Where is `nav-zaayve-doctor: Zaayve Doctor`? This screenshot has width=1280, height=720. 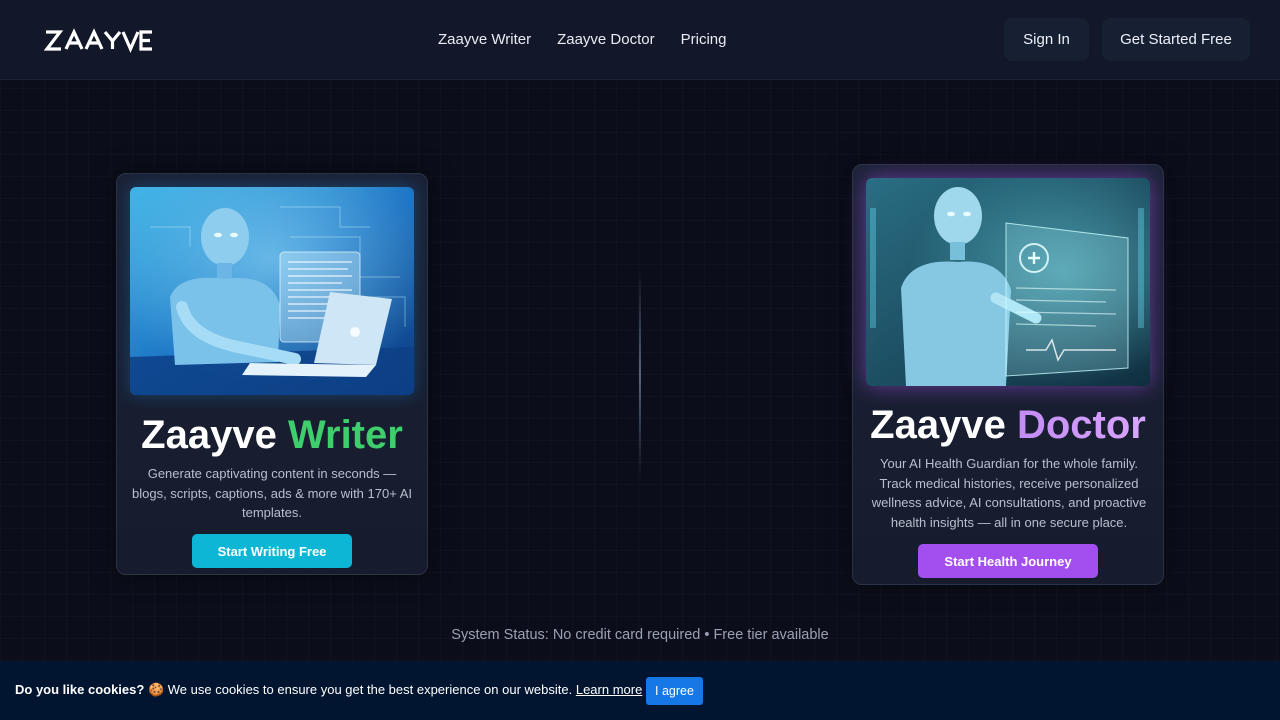 nav-zaayve-doctor: Zaayve Doctor is located at coordinates (606, 40).